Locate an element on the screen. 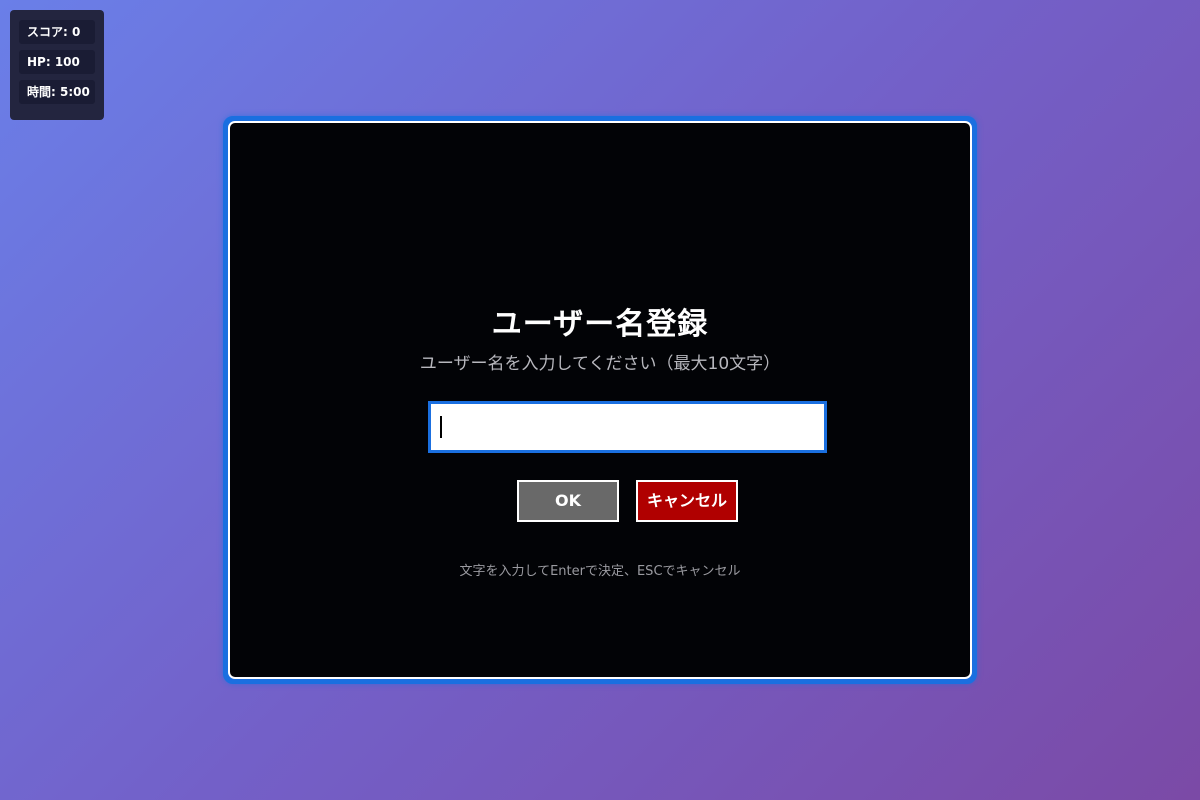  hp-display: HP: 100 is located at coordinates (57, 62).